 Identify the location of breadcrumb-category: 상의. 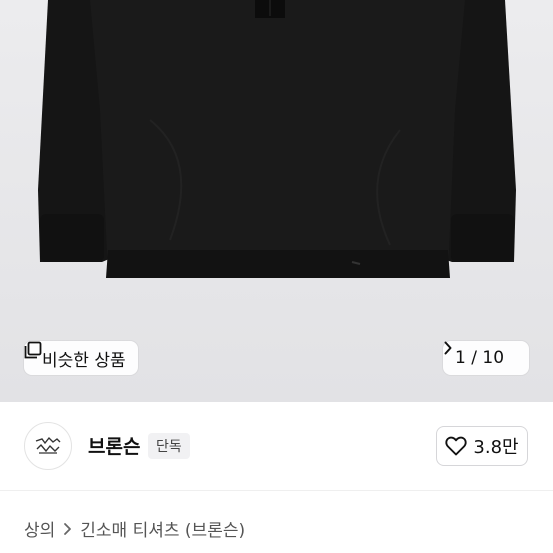
(39, 528).